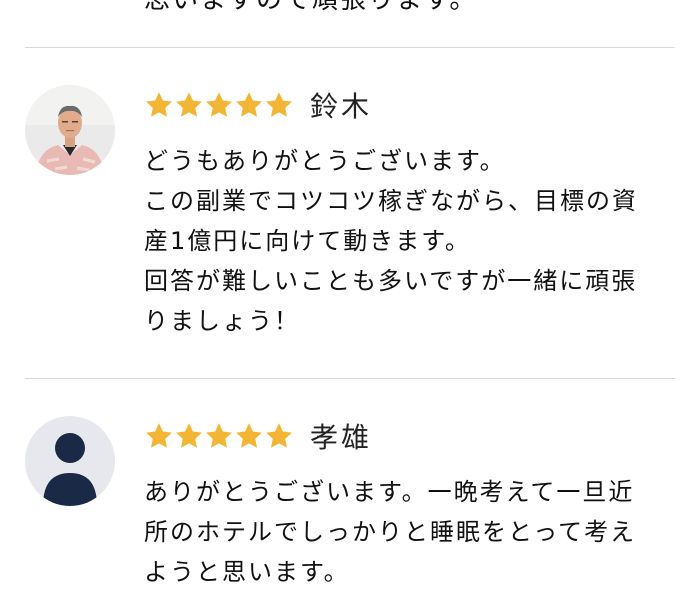 The image size is (700, 598). Describe the element at coordinates (341, 437) in the screenshot. I see `reviewer-name: 孝雄` at that location.